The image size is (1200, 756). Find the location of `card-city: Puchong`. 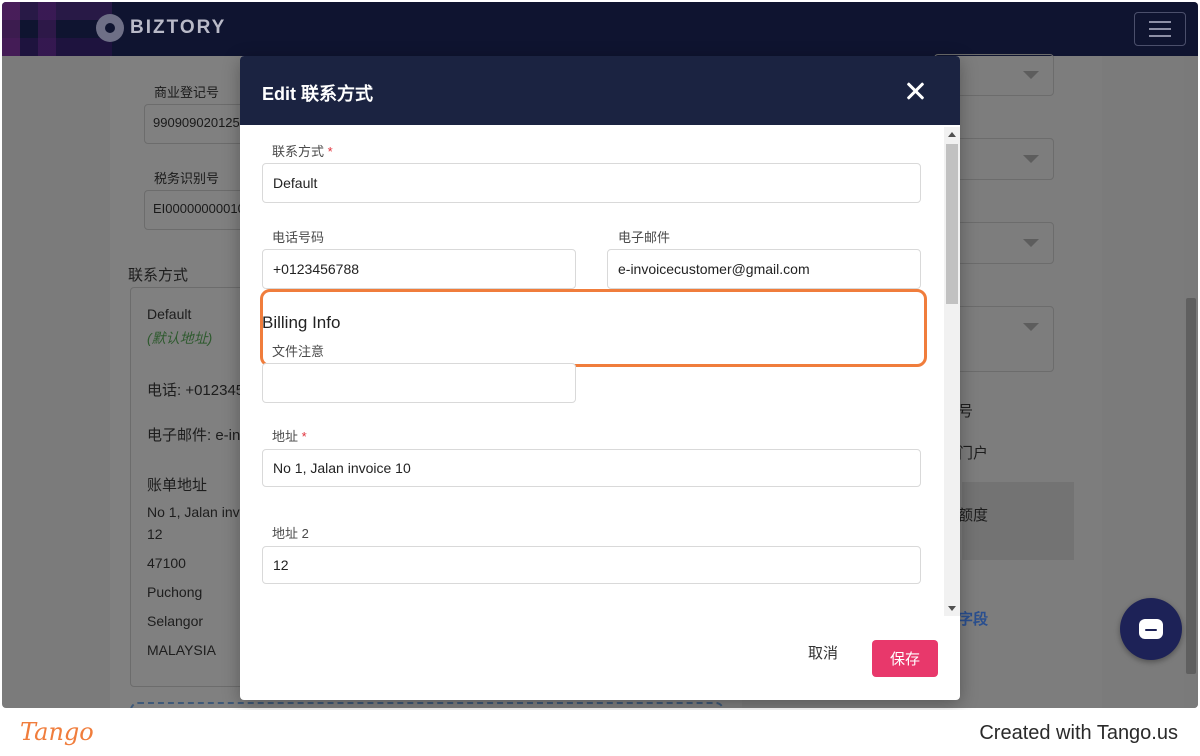

card-city: Puchong is located at coordinates (175, 592).